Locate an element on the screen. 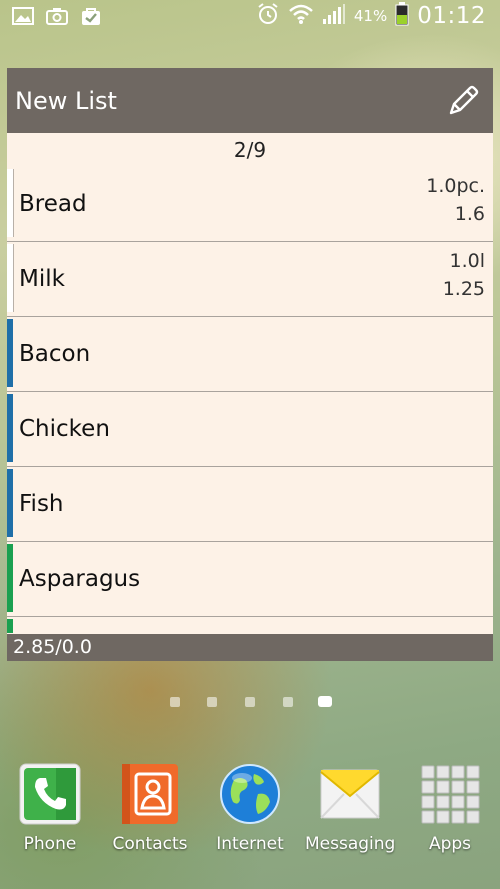  item-counter: 2/9 is located at coordinates (250, 150).